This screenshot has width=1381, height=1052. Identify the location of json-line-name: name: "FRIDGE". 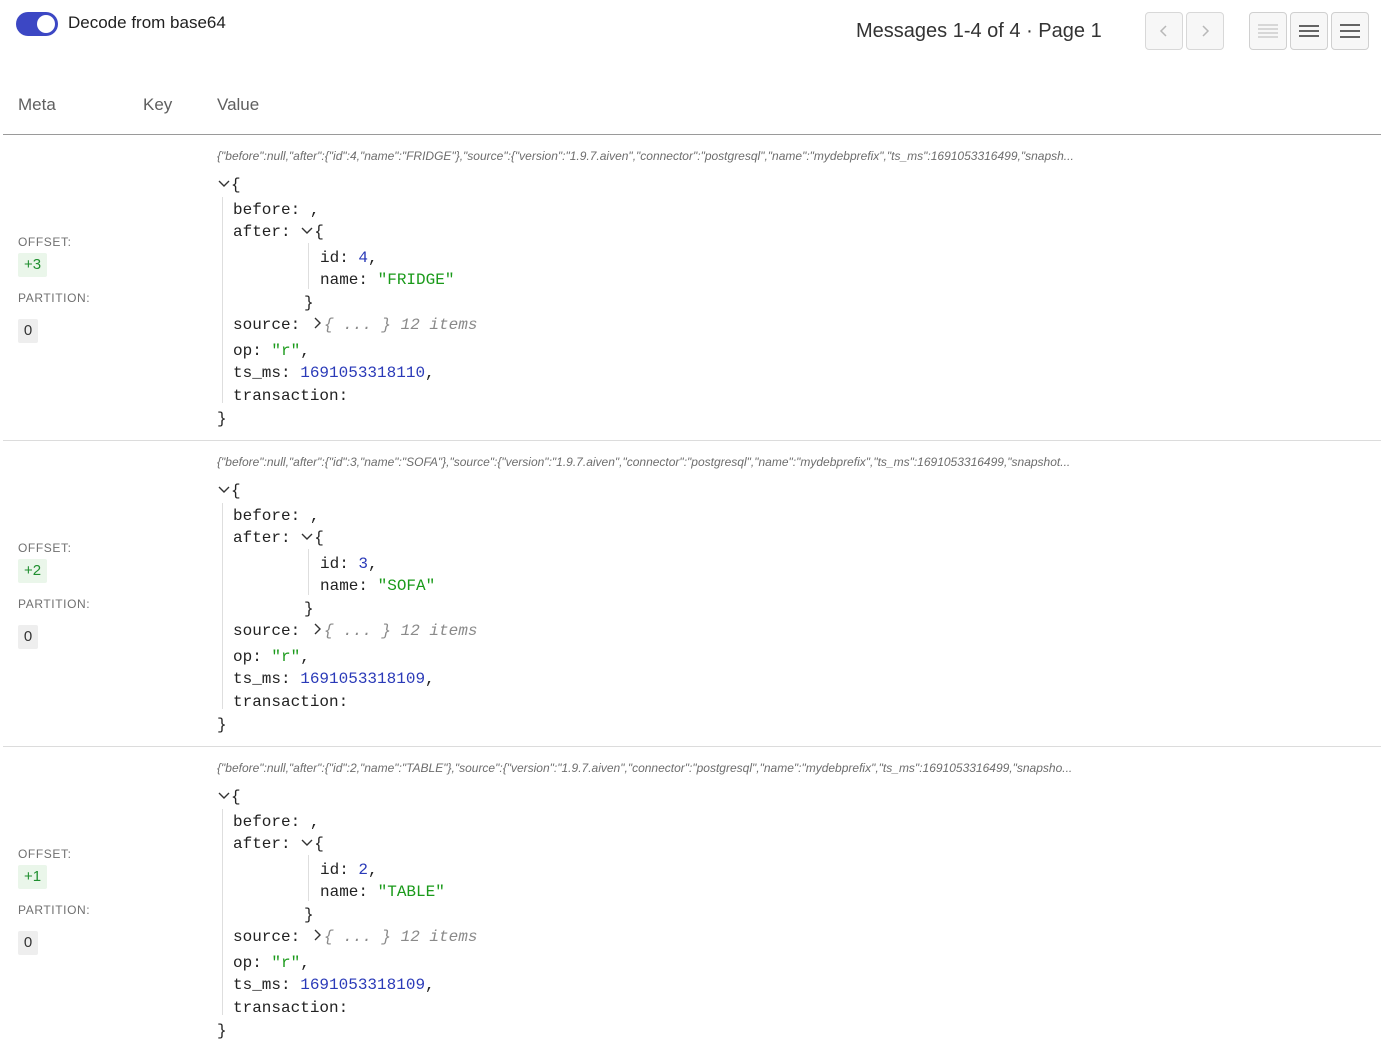
(387, 280).